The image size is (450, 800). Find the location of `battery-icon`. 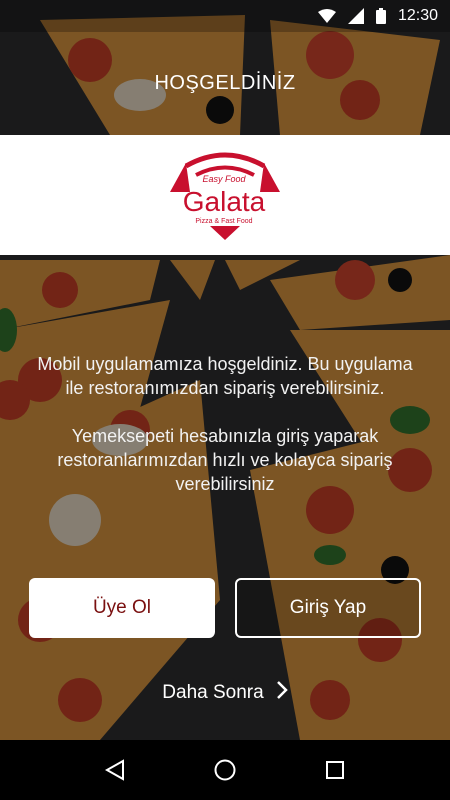

battery-icon is located at coordinates (380, 16).